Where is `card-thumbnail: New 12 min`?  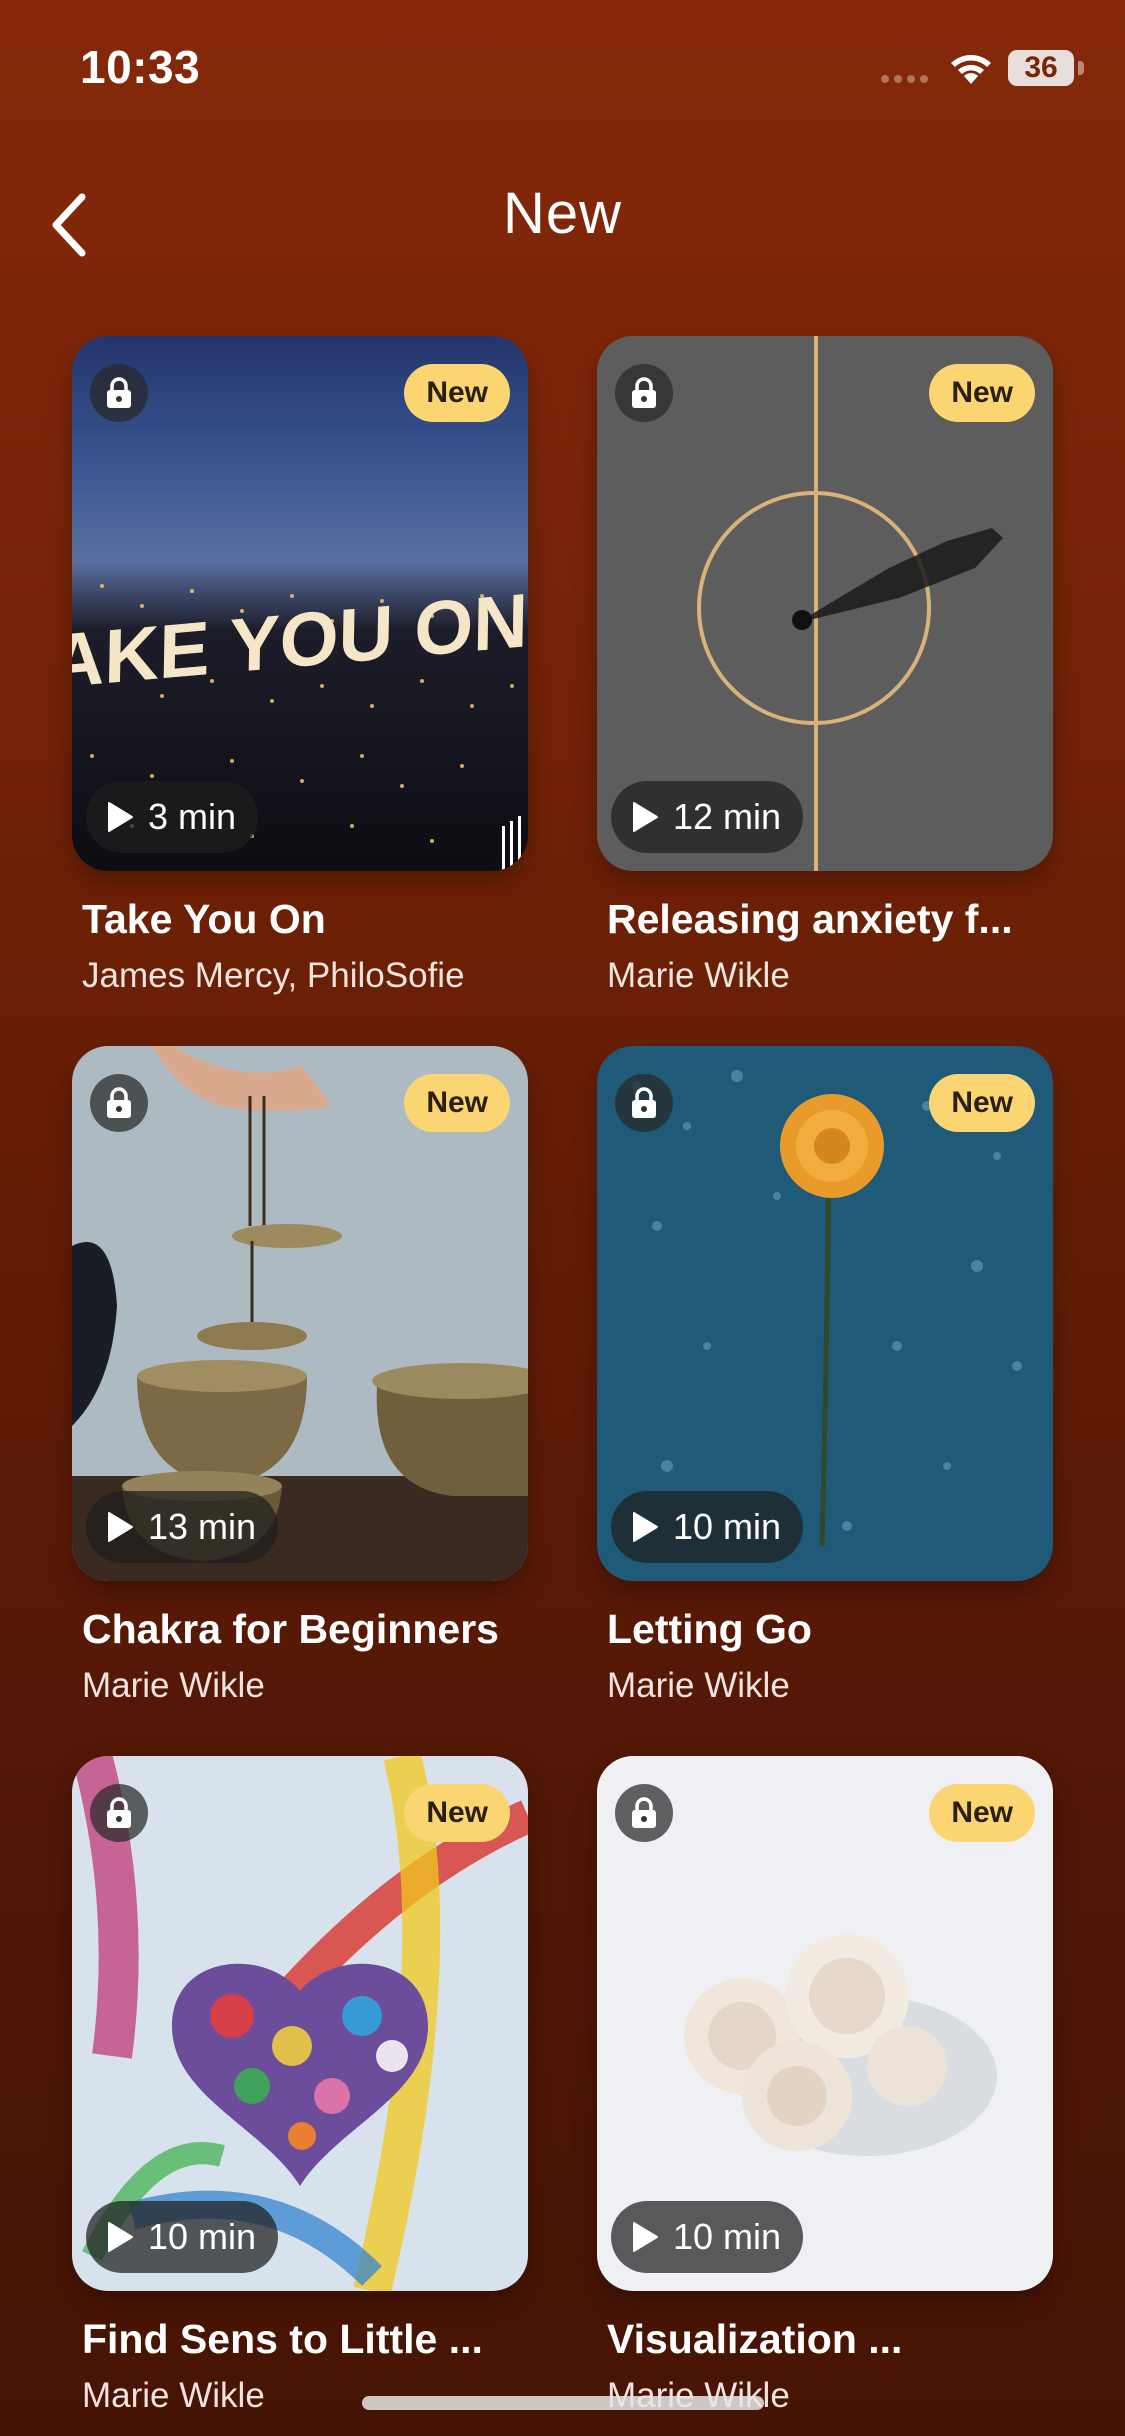
card-thumbnail: New 12 min is located at coordinates (825, 603).